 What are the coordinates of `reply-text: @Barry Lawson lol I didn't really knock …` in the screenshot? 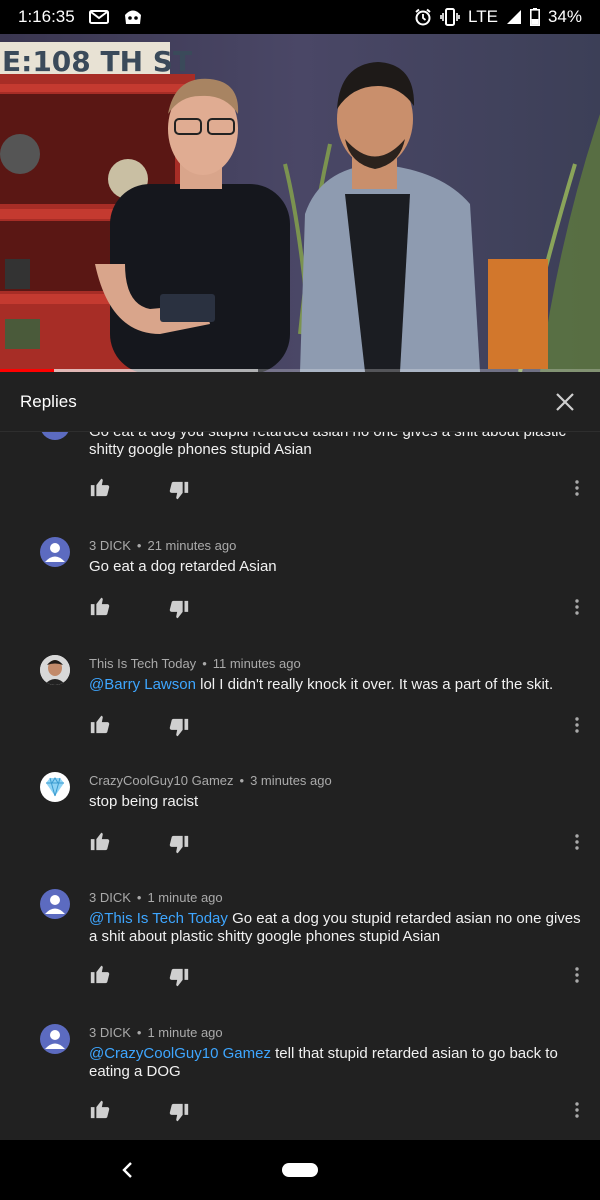 It's located at (321, 684).